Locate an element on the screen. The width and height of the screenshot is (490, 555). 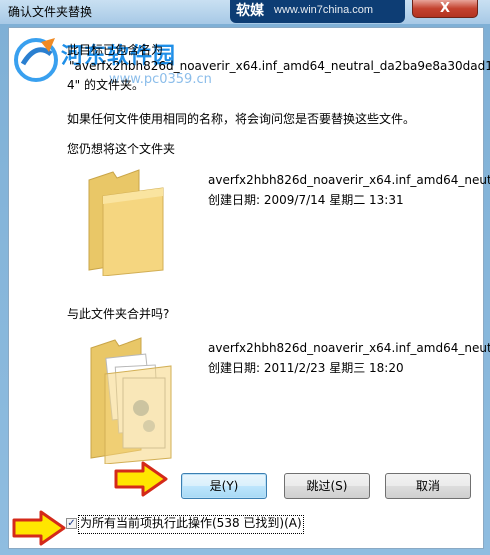
apply-all-checkbox: ✓ is located at coordinates (71, 523).